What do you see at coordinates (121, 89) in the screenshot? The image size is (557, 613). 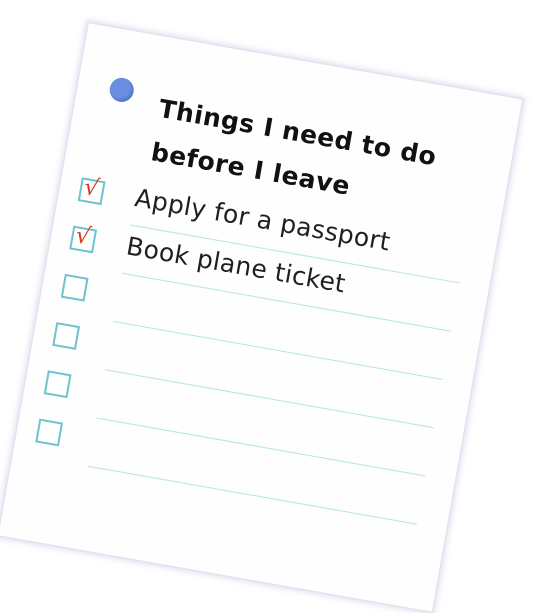 I see `pin-dot-icon` at bounding box center [121, 89].